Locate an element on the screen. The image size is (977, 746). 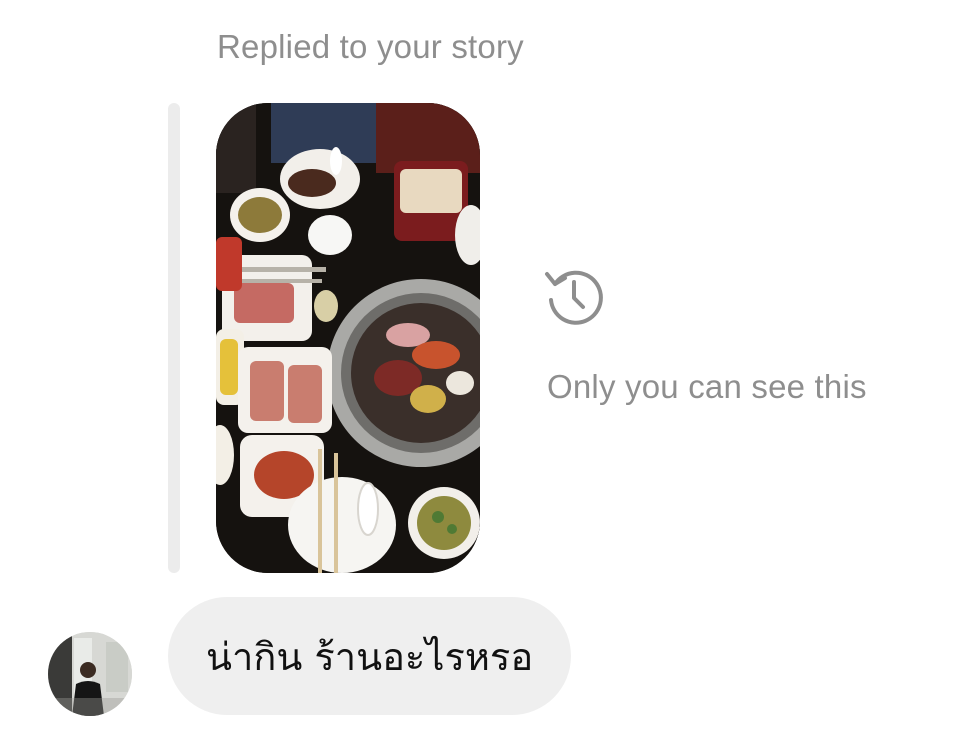
avatar-image is located at coordinates (90, 674).